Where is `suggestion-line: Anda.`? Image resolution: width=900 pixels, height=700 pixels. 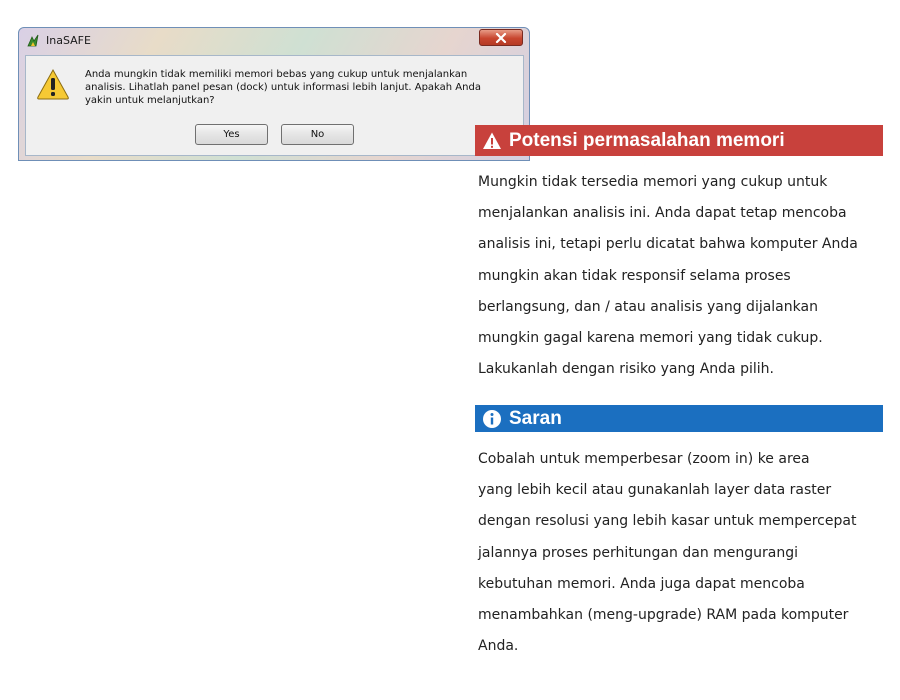
suggestion-line: Anda. is located at coordinates (498, 646).